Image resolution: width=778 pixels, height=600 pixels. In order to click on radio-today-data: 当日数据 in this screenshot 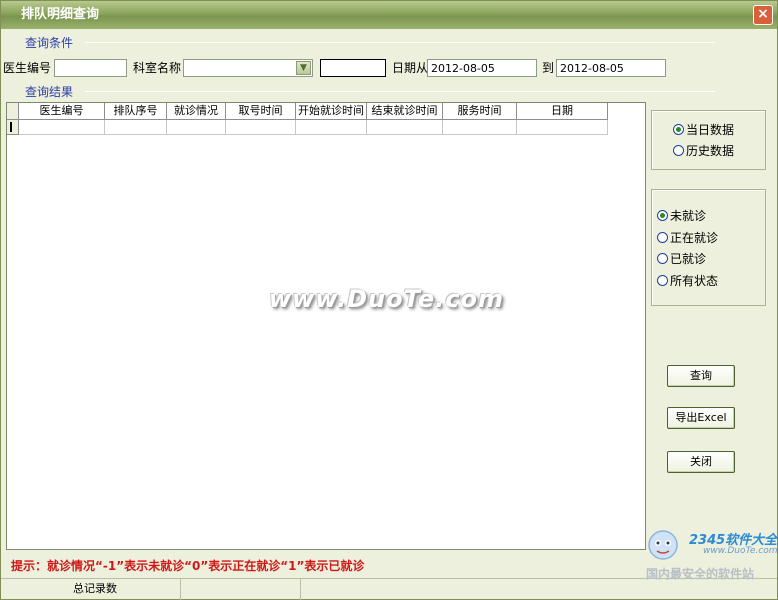, I will do `click(703, 129)`.